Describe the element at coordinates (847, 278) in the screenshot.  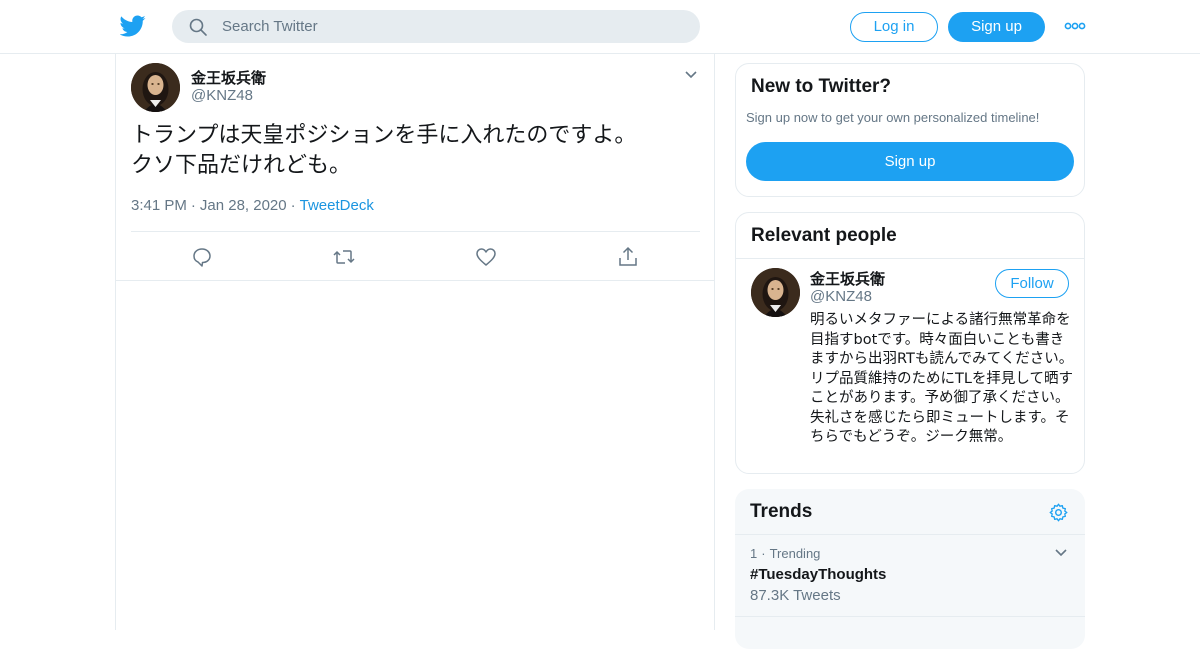
I see `person-name: 金王坂兵衛` at that location.